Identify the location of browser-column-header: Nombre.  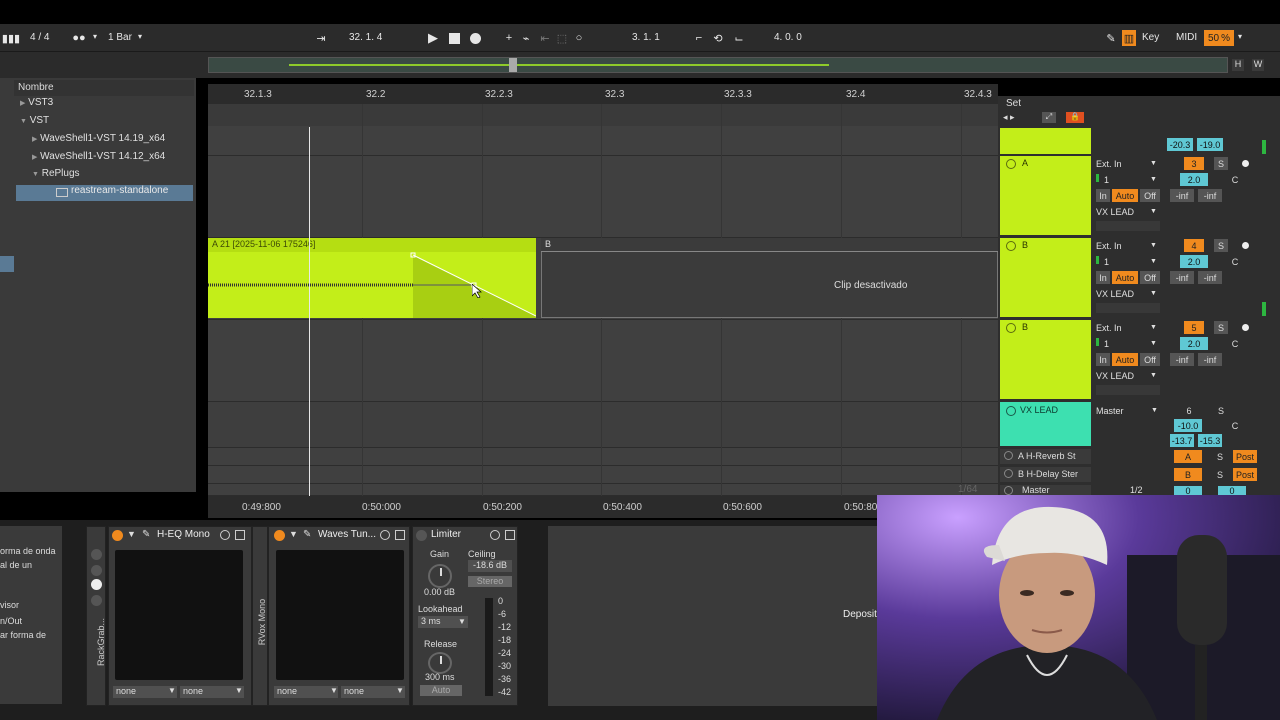
(104, 88).